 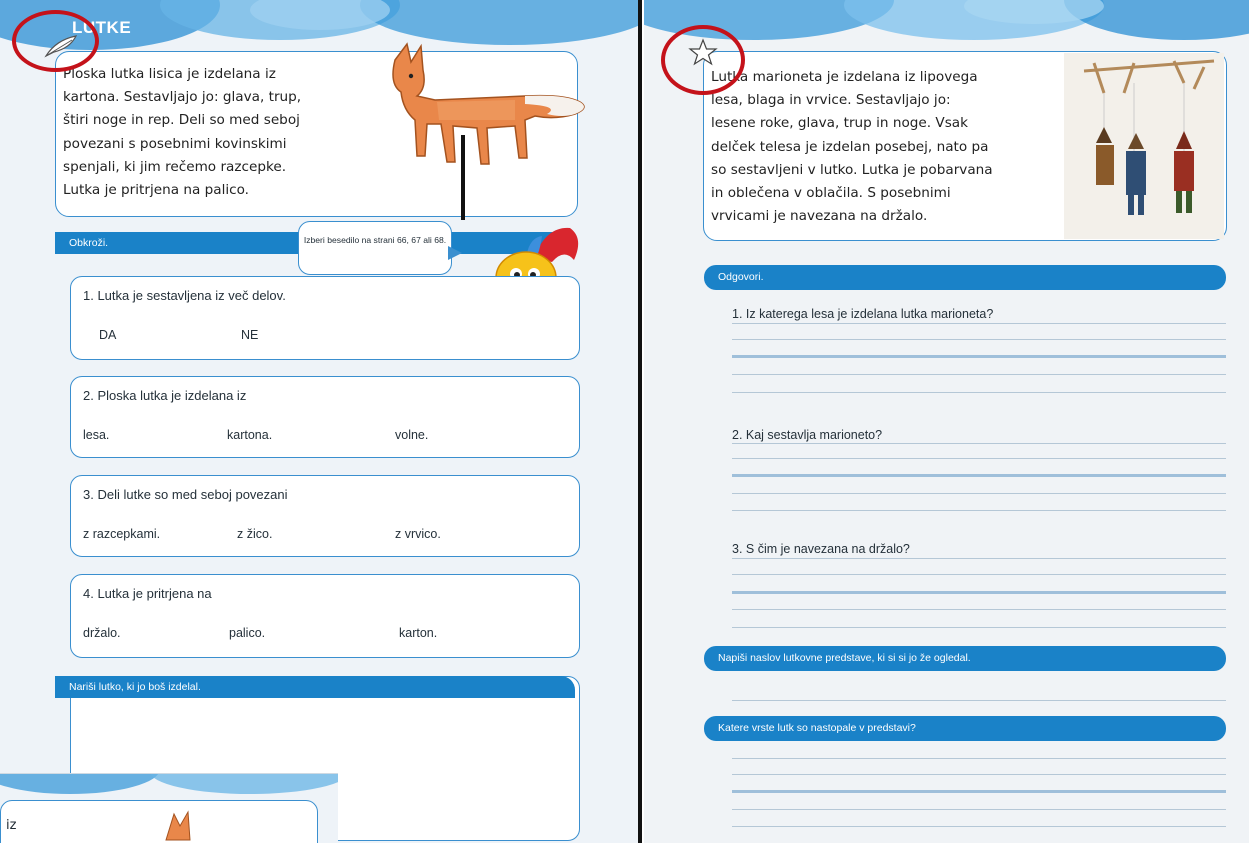 I want to click on answer-option: karton., so click(x=418, y=633).